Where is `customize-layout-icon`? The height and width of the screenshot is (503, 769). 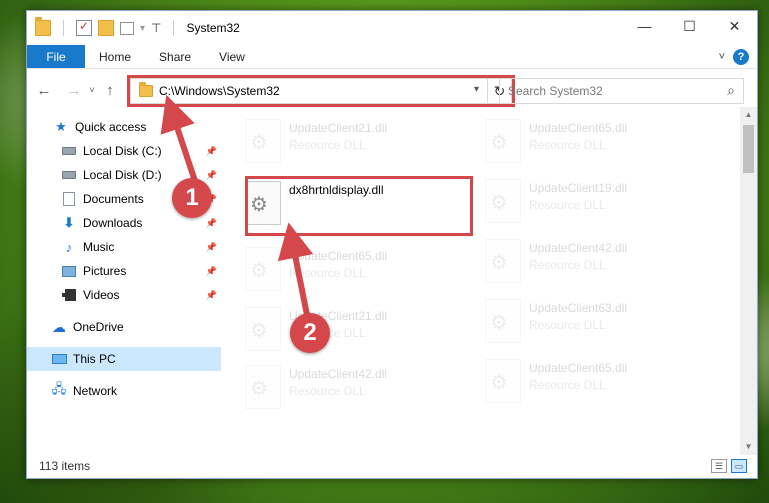 customize-layout-icon is located at coordinates (127, 28).